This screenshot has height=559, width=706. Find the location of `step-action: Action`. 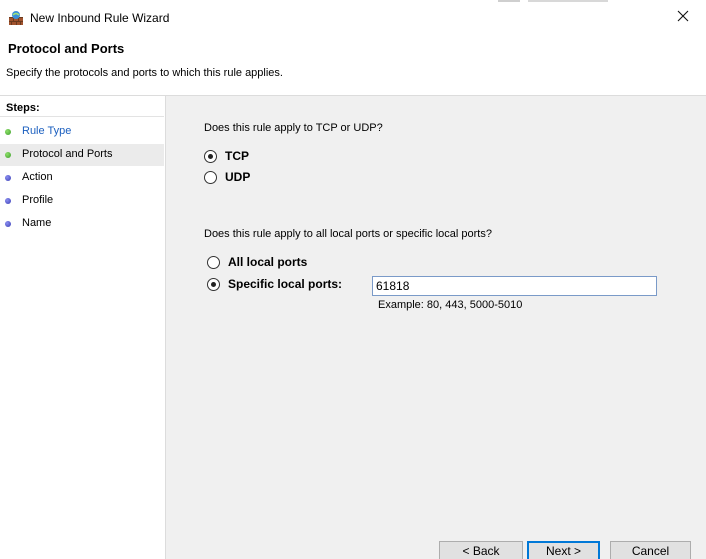

step-action: Action is located at coordinates (82, 178).